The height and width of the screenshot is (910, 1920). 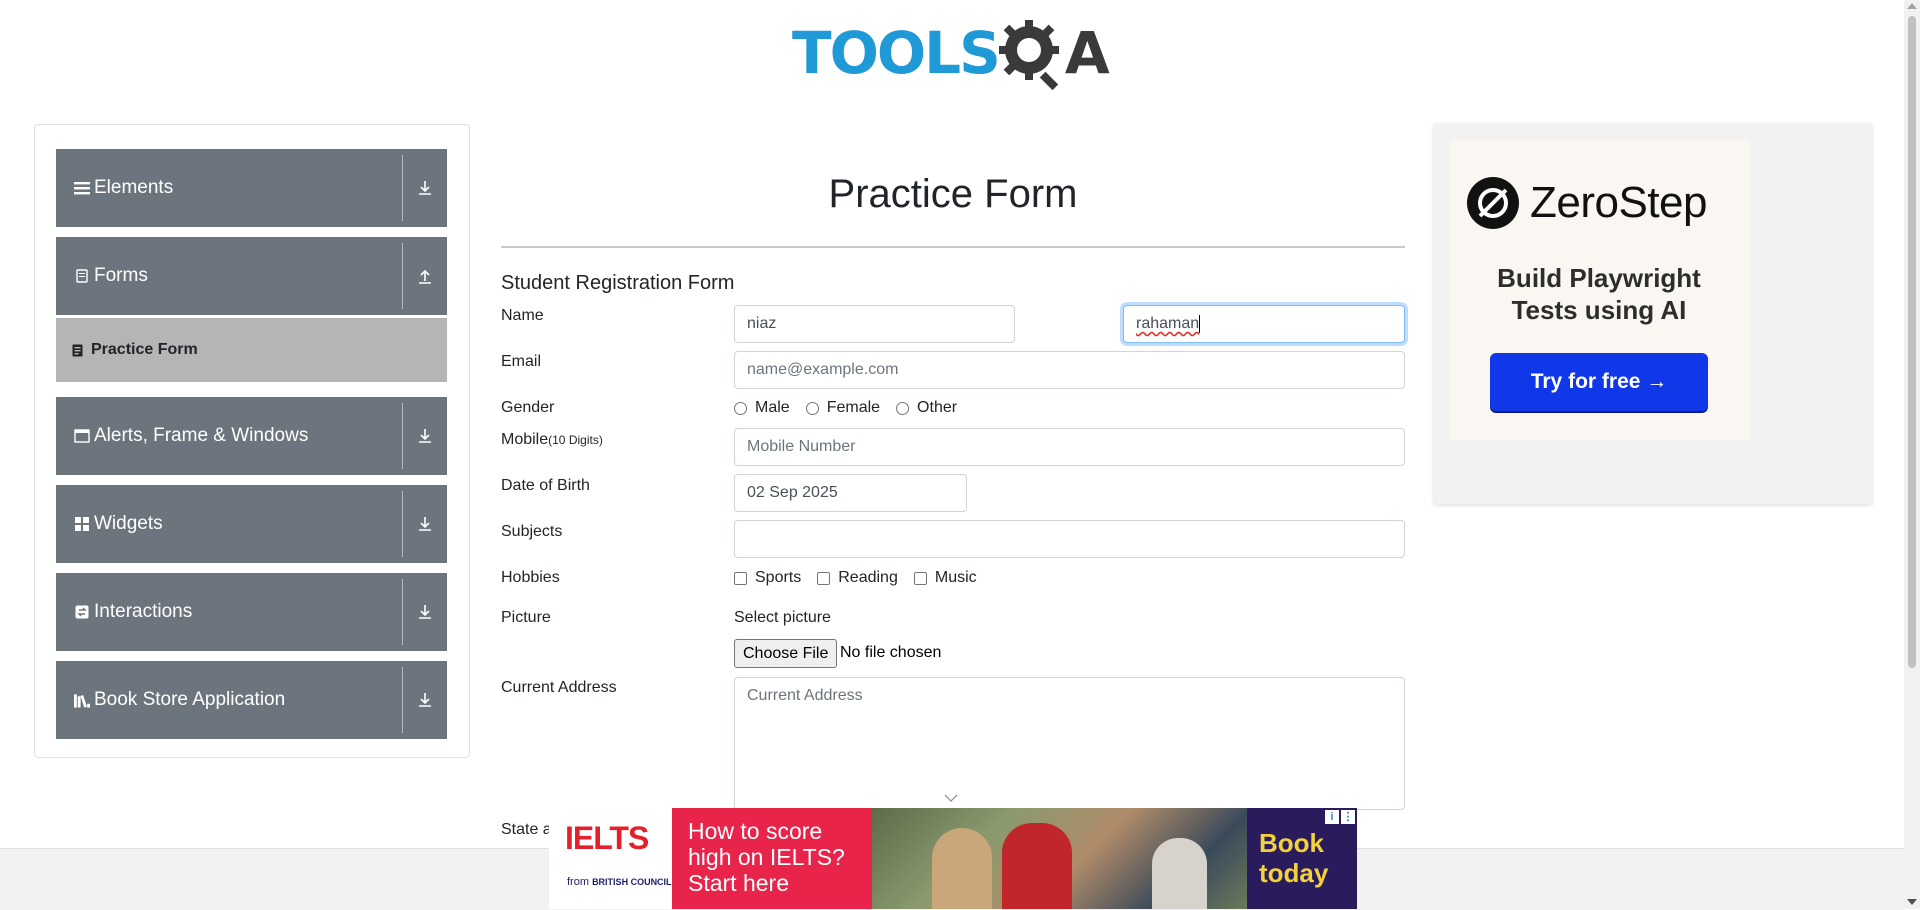 I want to click on sidebar-group-label: Interactions, so click(x=143, y=611).